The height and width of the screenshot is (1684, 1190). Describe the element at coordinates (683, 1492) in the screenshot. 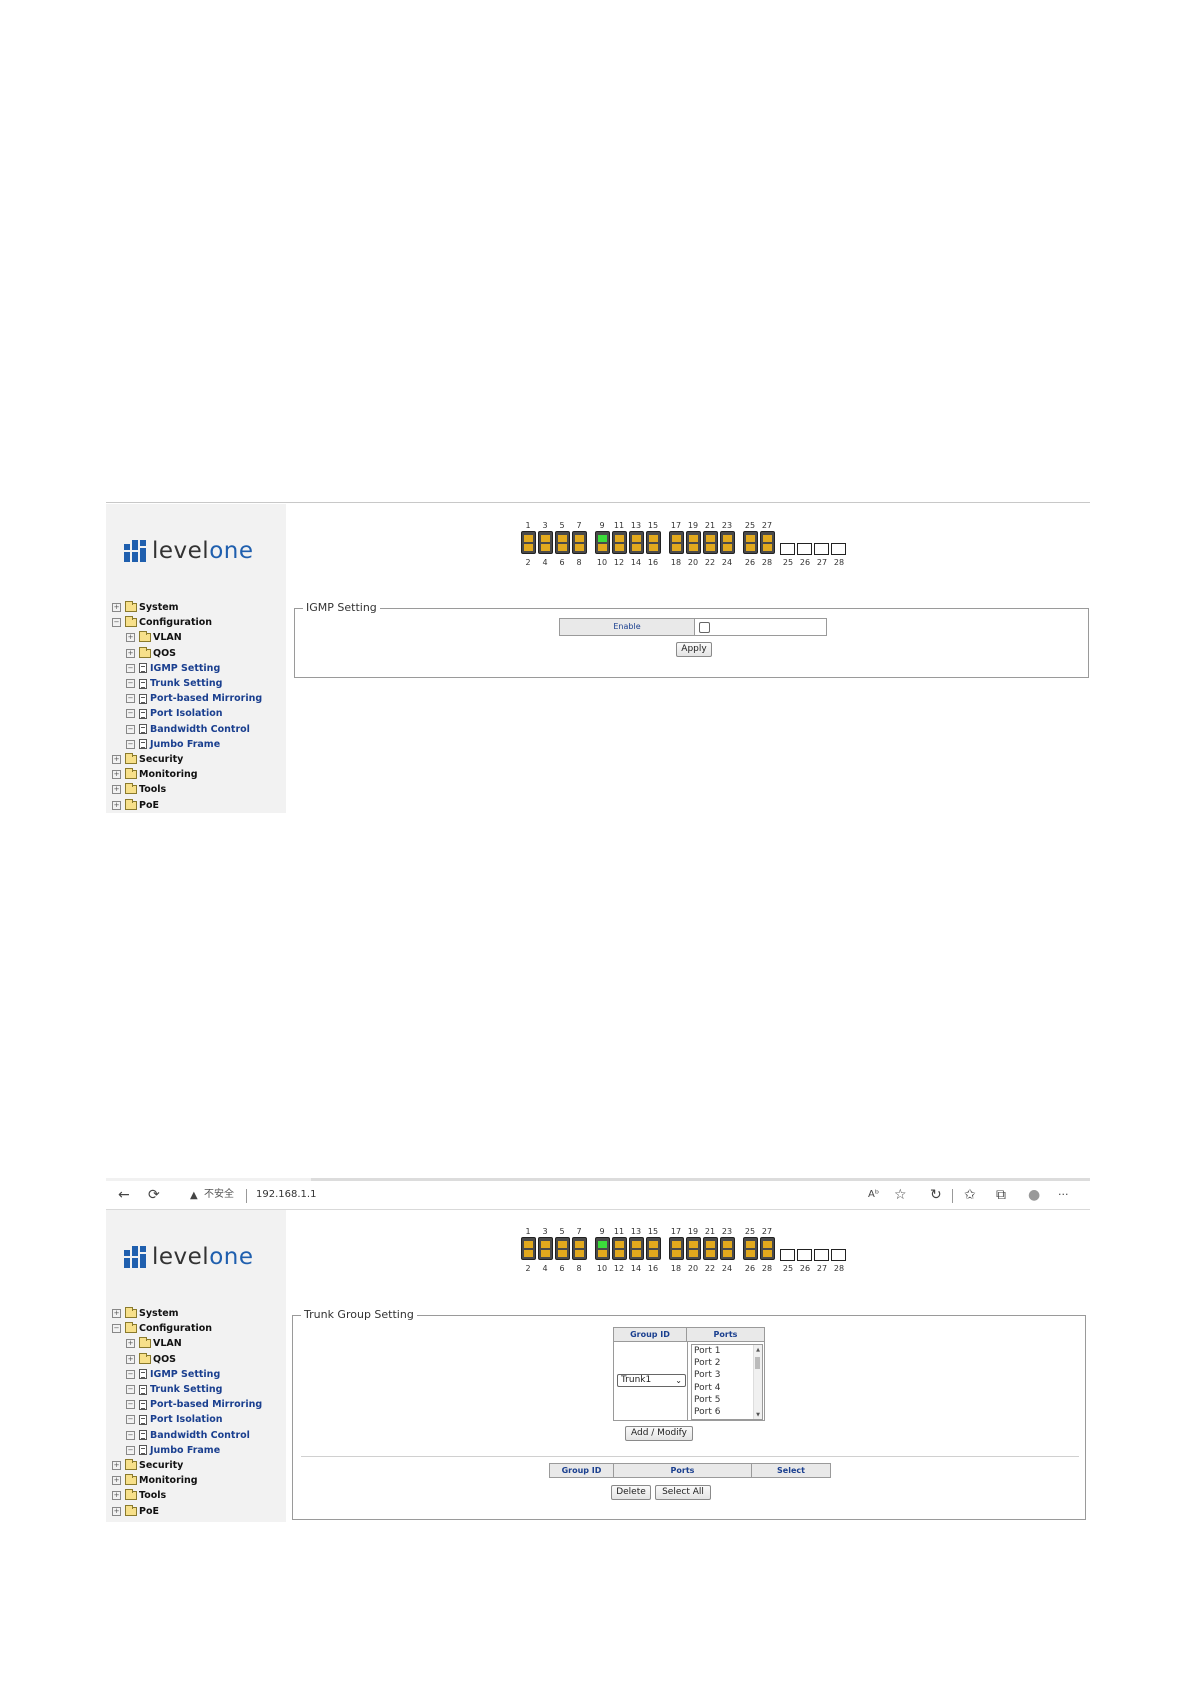

I see `select-all-button: Select All` at that location.